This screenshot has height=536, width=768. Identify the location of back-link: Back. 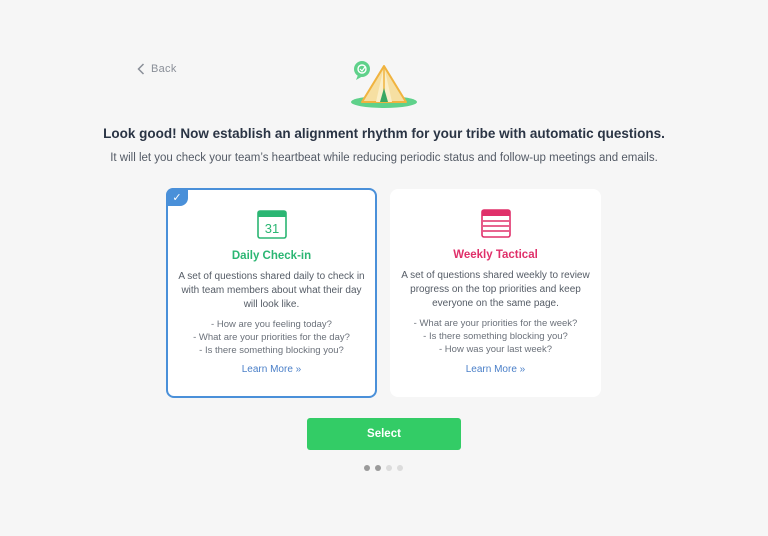
(157, 69).